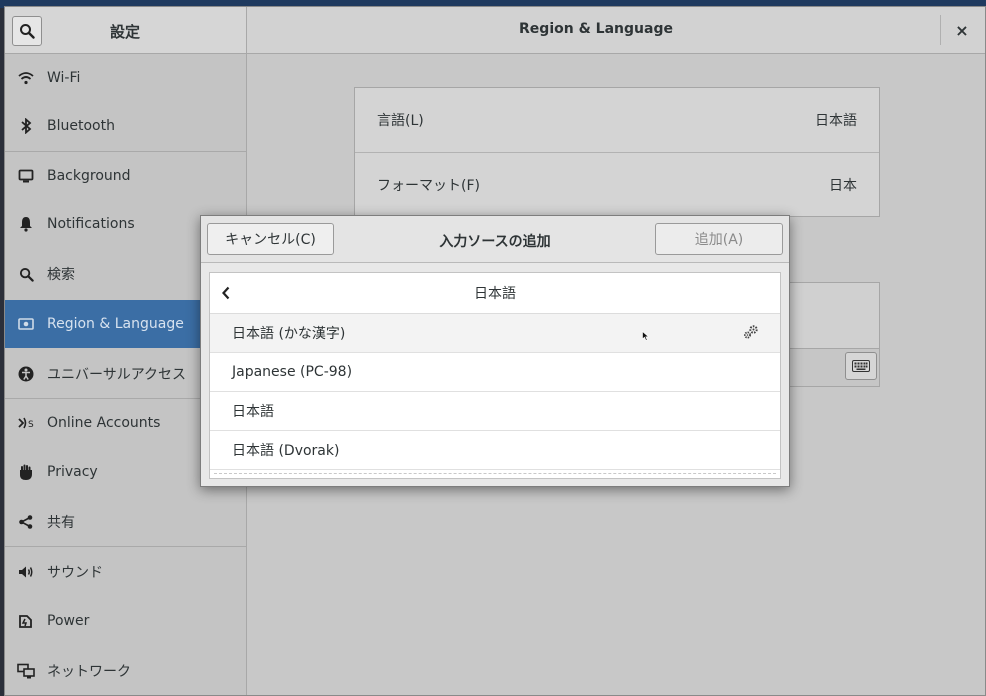 The image size is (986, 696). Describe the element at coordinates (26, 224) in the screenshot. I see `bell-icon` at that location.